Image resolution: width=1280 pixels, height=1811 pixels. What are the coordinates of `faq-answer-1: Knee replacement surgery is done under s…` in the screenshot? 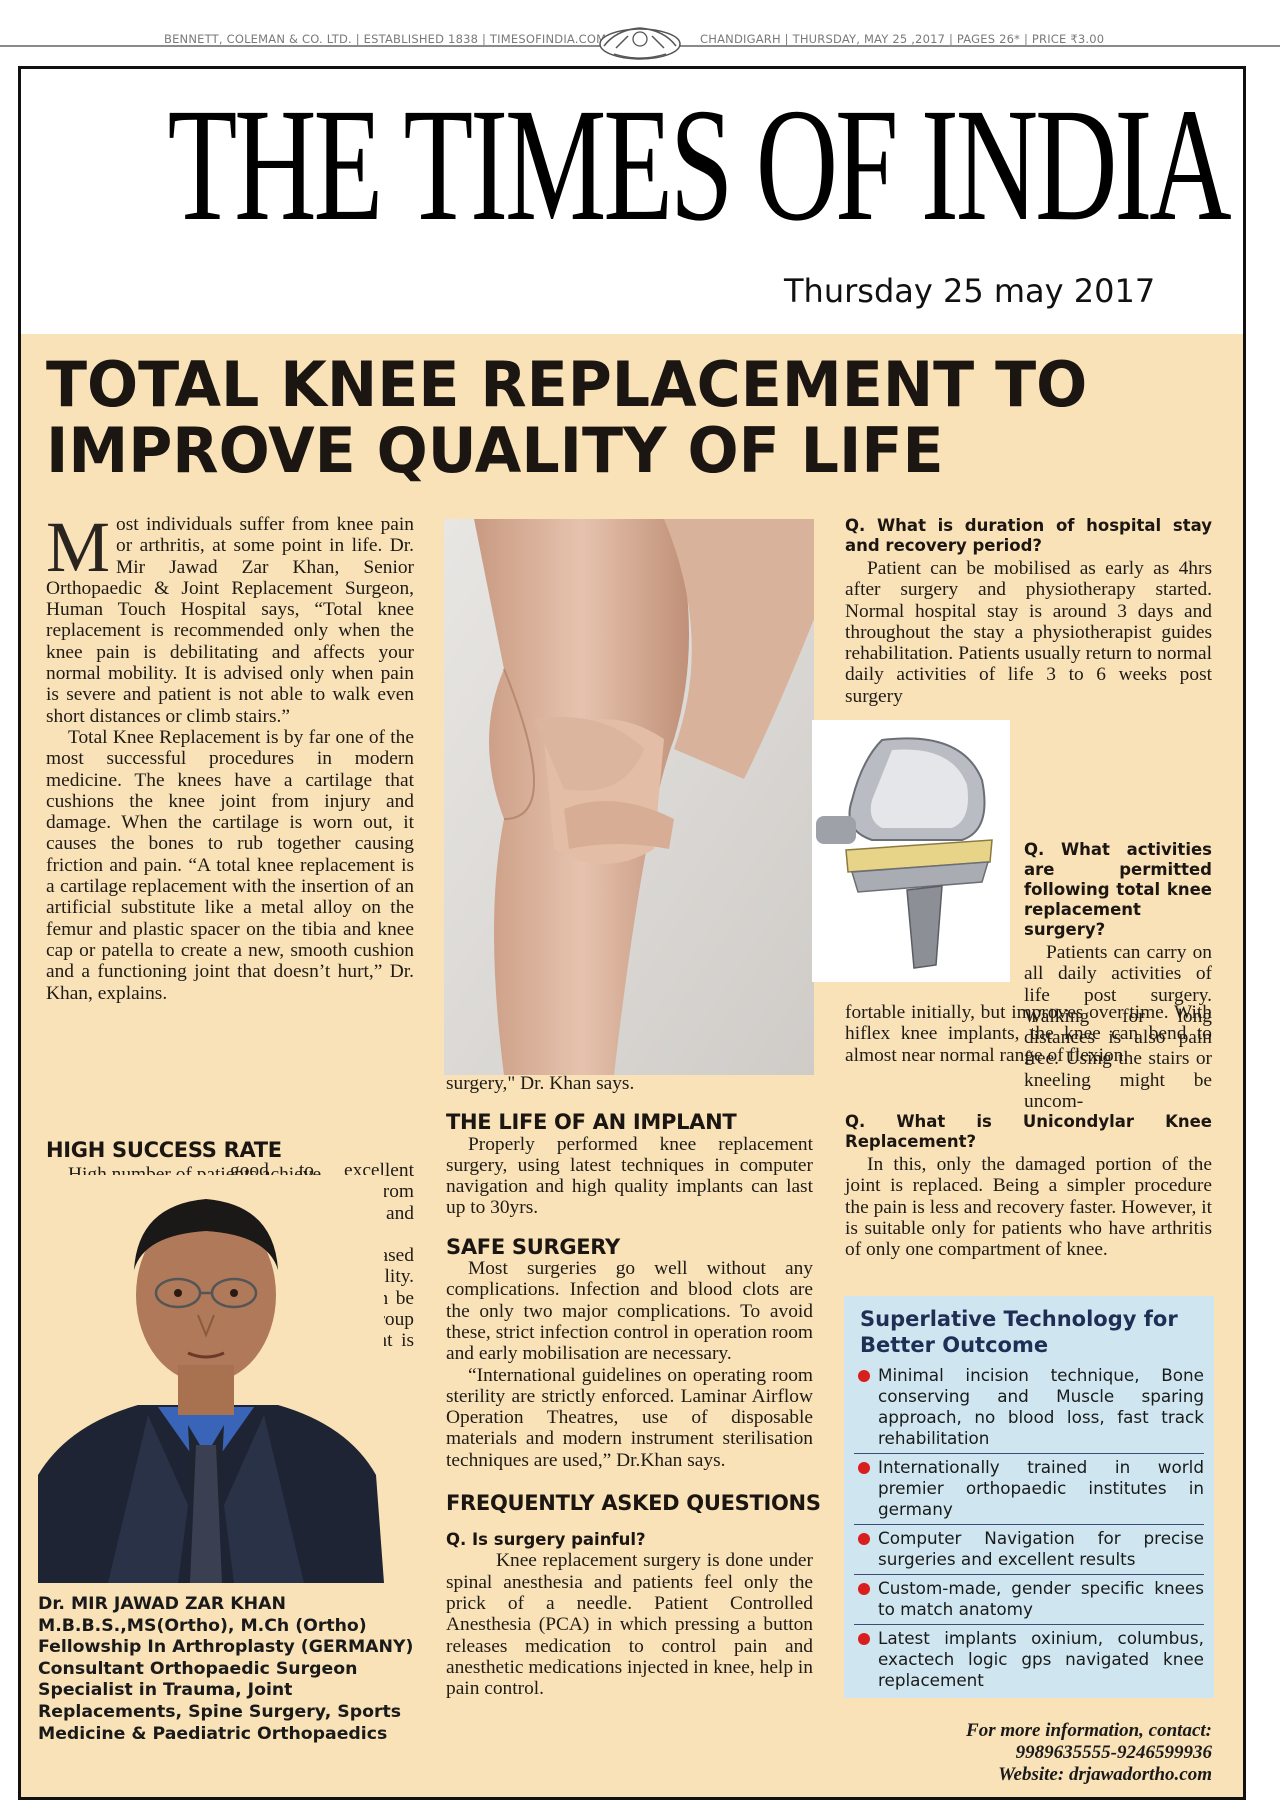 It's located at (629, 1625).